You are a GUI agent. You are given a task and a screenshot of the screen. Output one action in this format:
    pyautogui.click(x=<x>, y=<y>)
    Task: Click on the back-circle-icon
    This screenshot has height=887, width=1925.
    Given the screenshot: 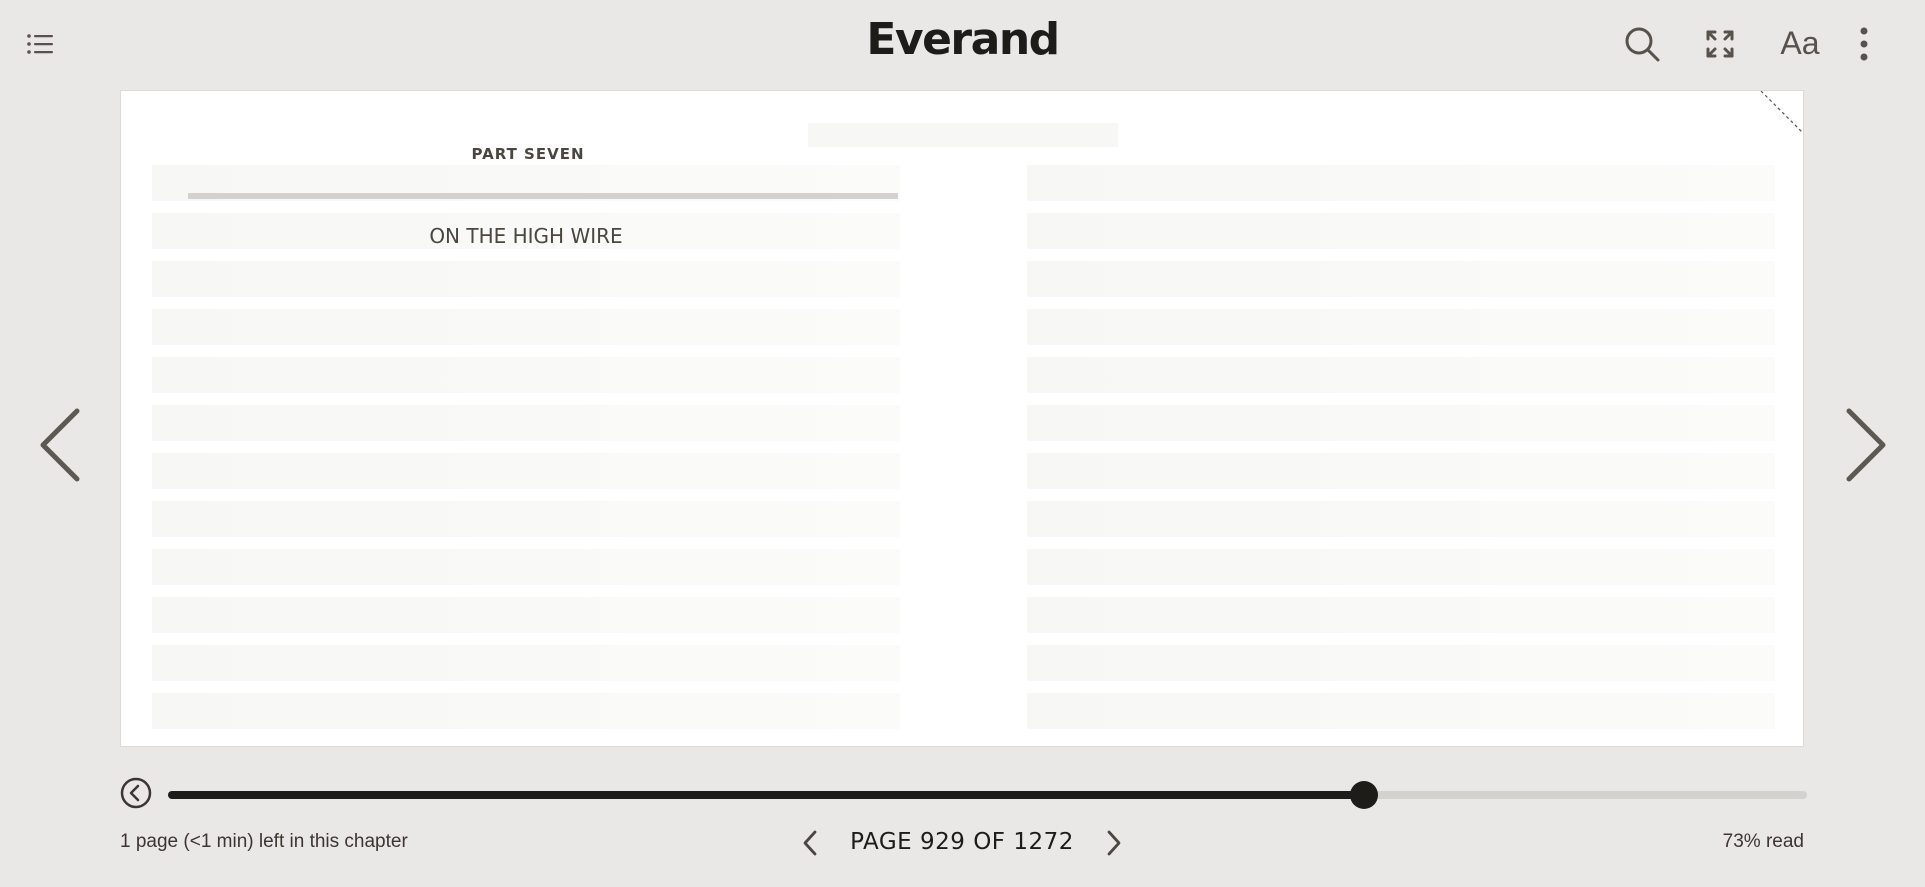 What is the action you would take?
    pyautogui.click(x=136, y=793)
    